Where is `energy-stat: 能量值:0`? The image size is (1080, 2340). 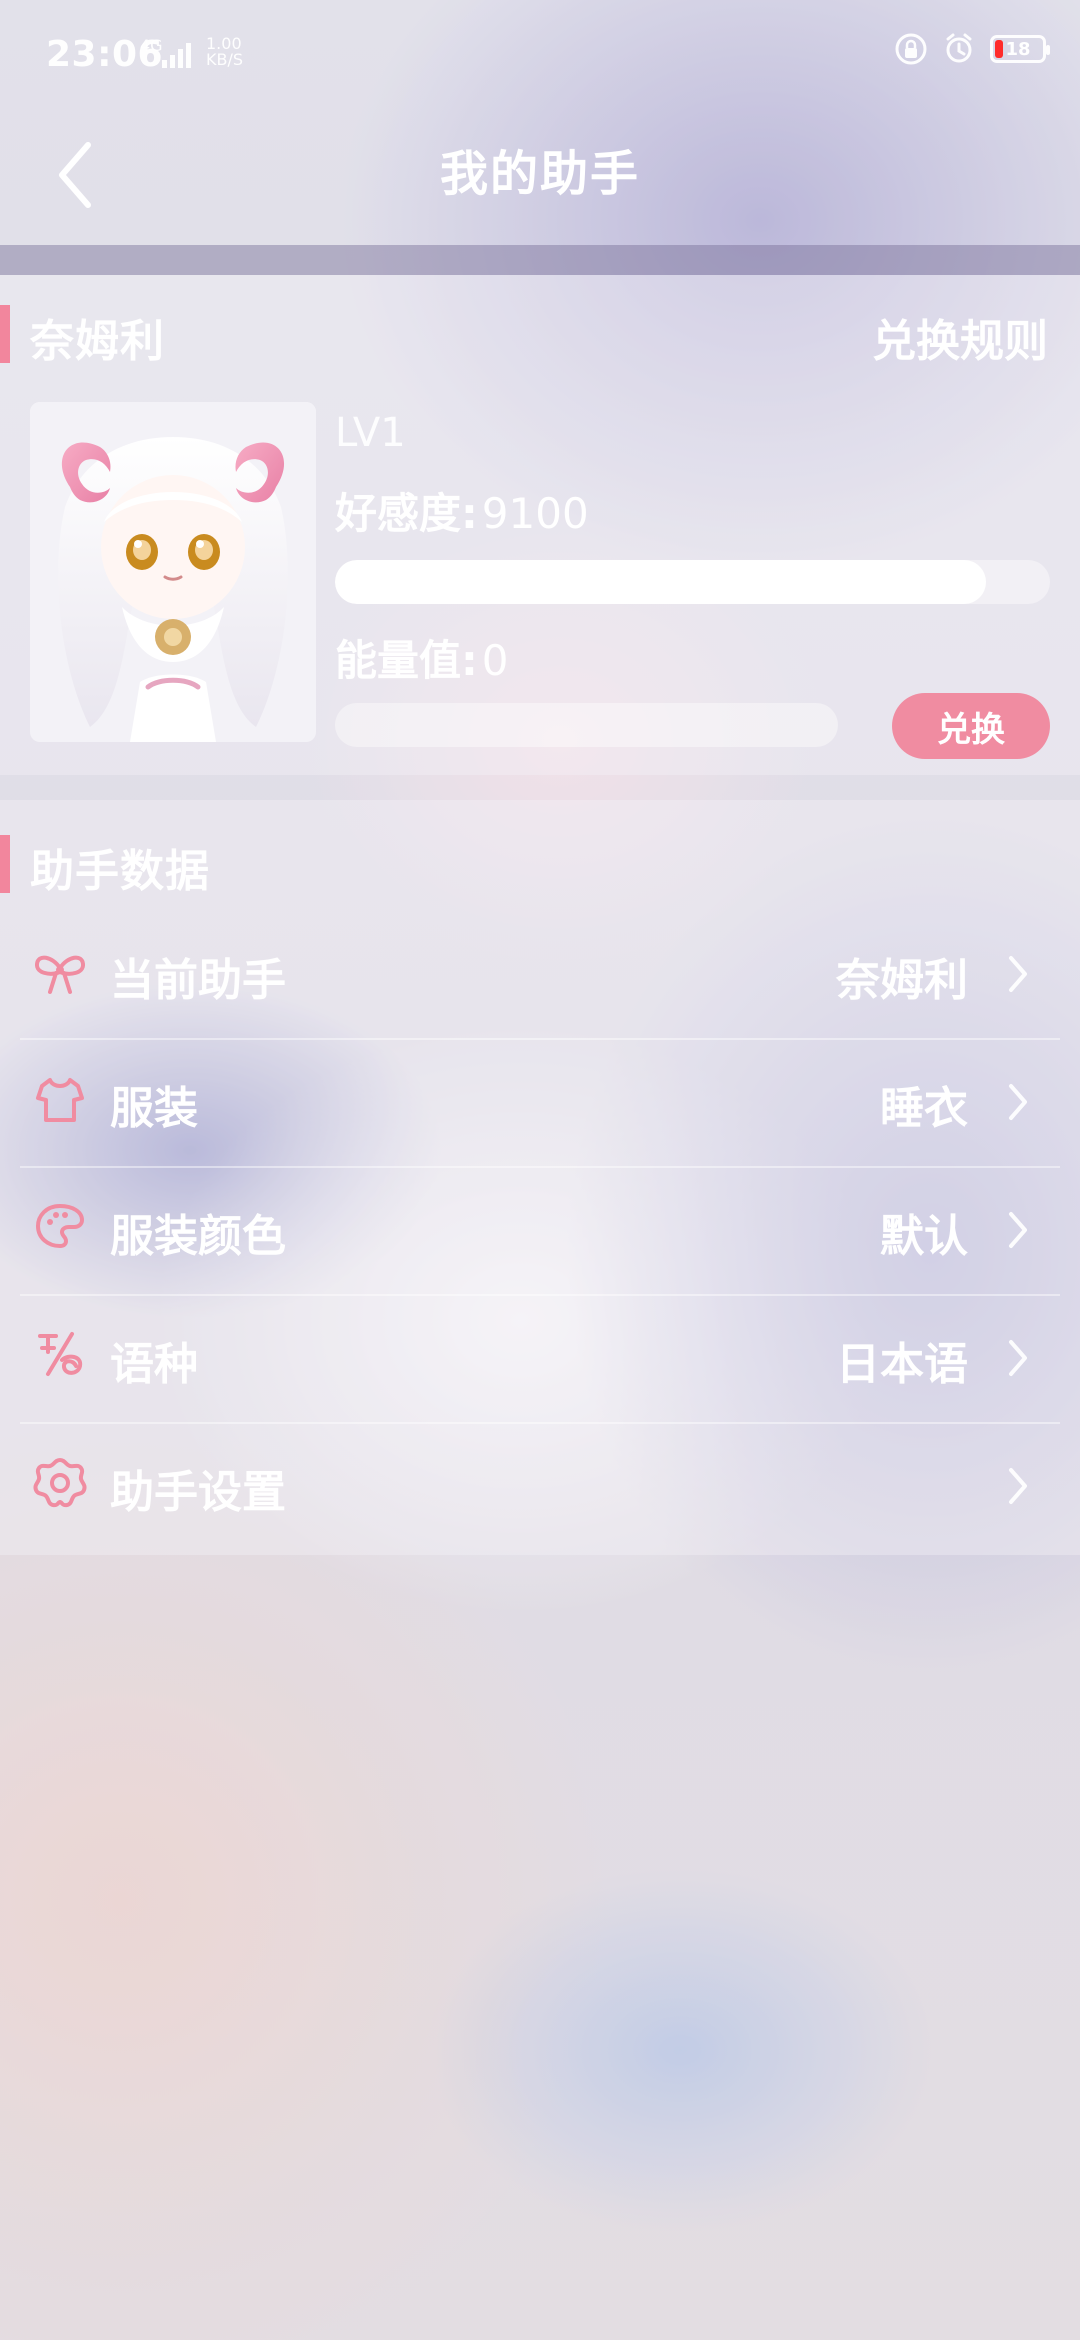
energy-stat: 能量值:0 is located at coordinates (422, 657).